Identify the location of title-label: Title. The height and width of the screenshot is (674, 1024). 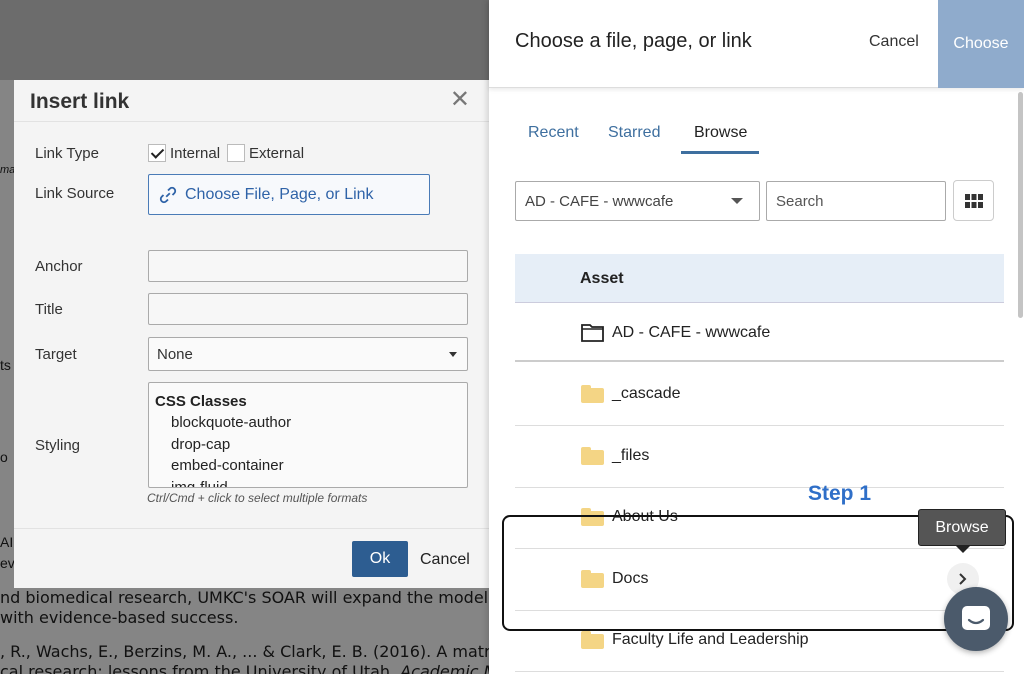
(49, 309).